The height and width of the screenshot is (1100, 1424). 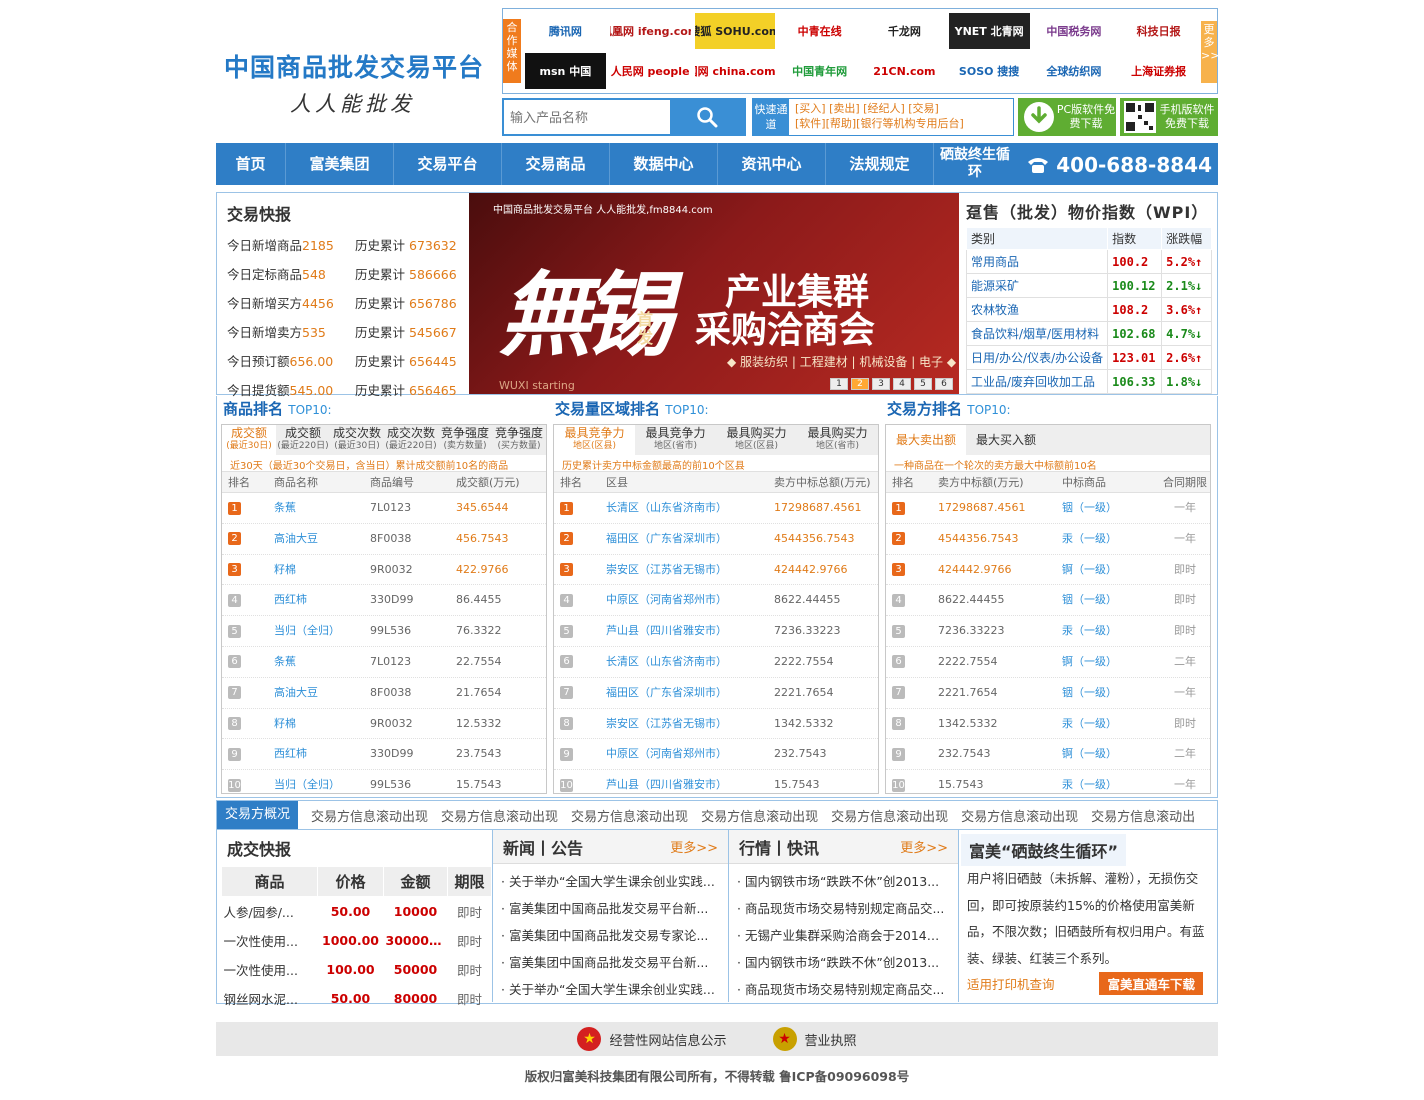 I want to click on ranking-tab: 竞争强度 (卖方数量), so click(x=465, y=440).